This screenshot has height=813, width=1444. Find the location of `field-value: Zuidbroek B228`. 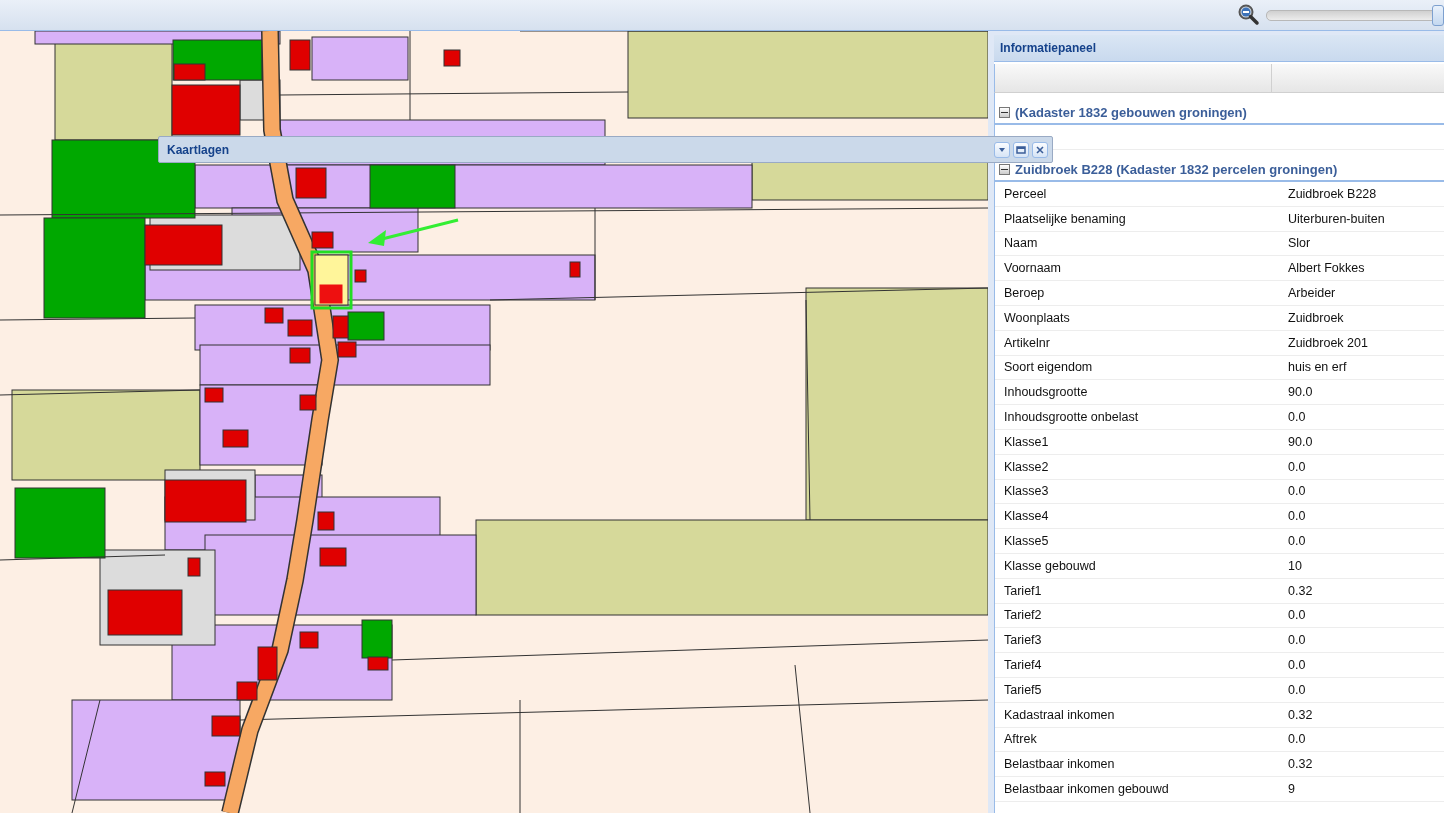

field-value: Zuidbroek B228 is located at coordinates (1332, 193).